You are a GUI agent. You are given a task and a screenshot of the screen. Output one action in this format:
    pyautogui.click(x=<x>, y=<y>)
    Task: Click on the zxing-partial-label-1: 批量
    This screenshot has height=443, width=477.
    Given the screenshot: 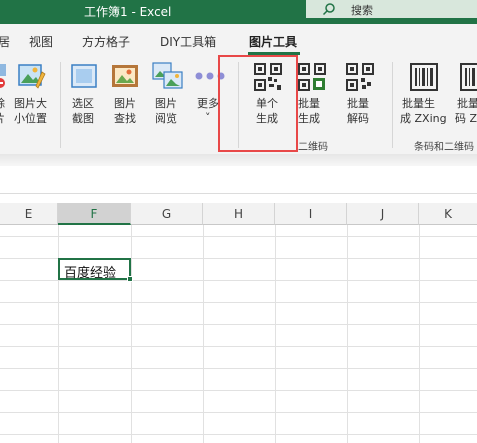 What is the action you would take?
    pyautogui.click(x=467, y=103)
    